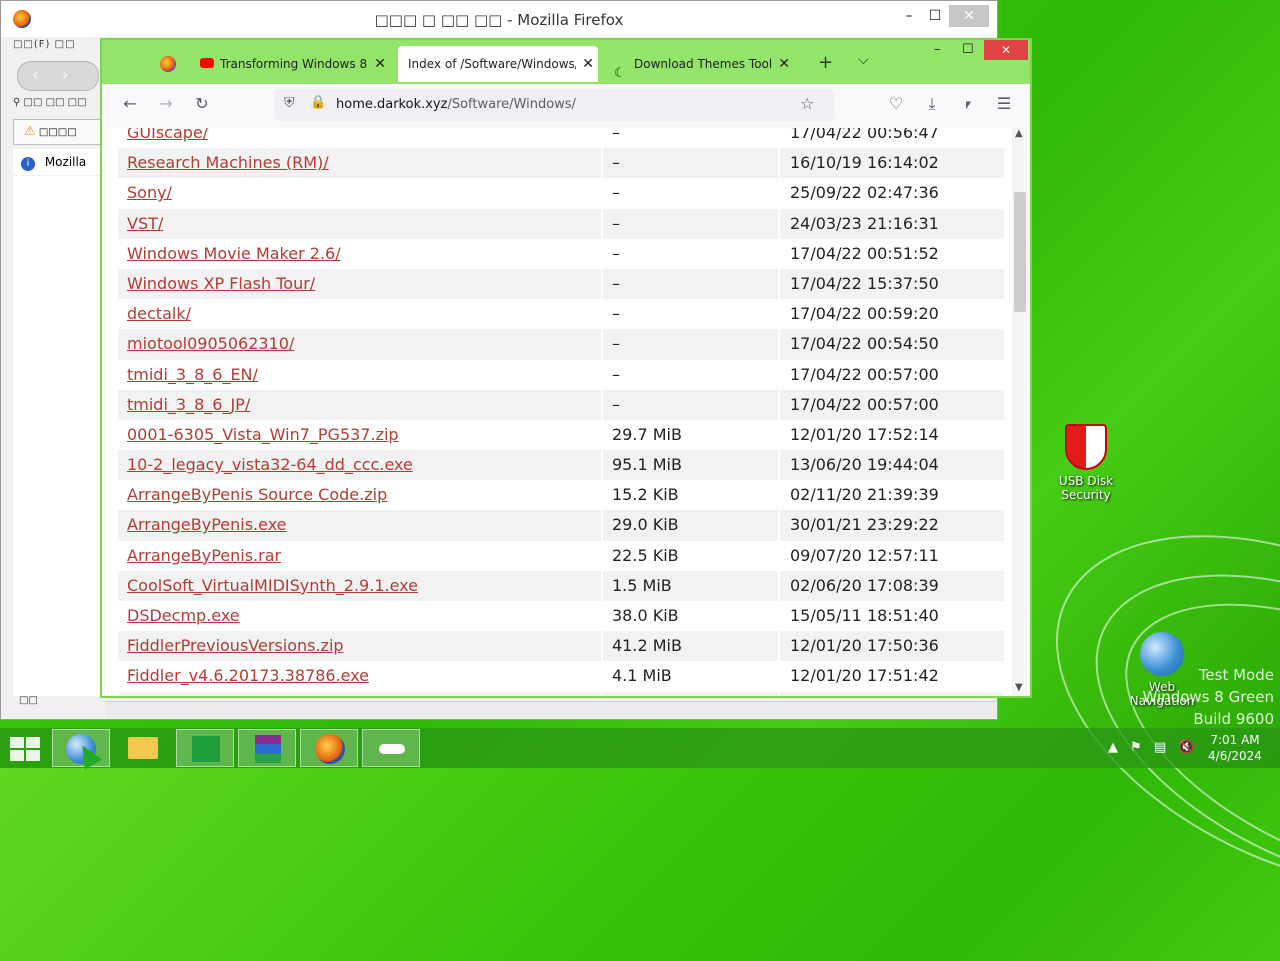 Image resolution: width=1280 pixels, height=961 pixels. Describe the element at coordinates (937, 49) in the screenshot. I see `minimize-button: –` at that location.